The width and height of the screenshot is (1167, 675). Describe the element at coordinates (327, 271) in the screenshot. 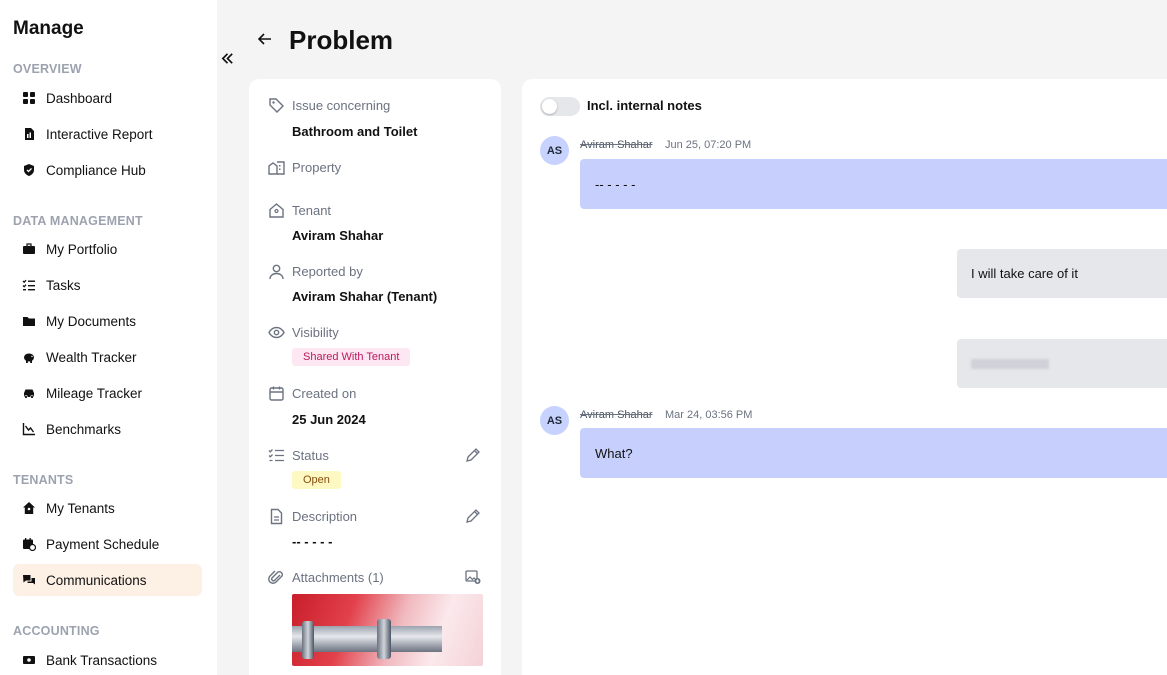

I see `reported-by-label: Reported by` at that location.